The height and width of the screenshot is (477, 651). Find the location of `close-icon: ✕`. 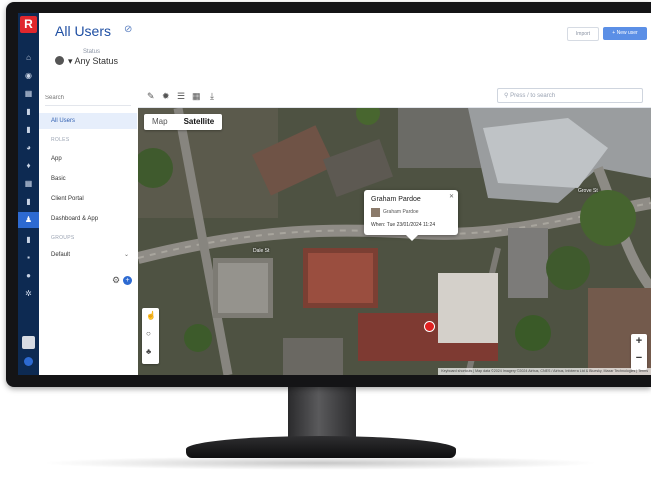

close-icon: ✕ is located at coordinates (451, 196).